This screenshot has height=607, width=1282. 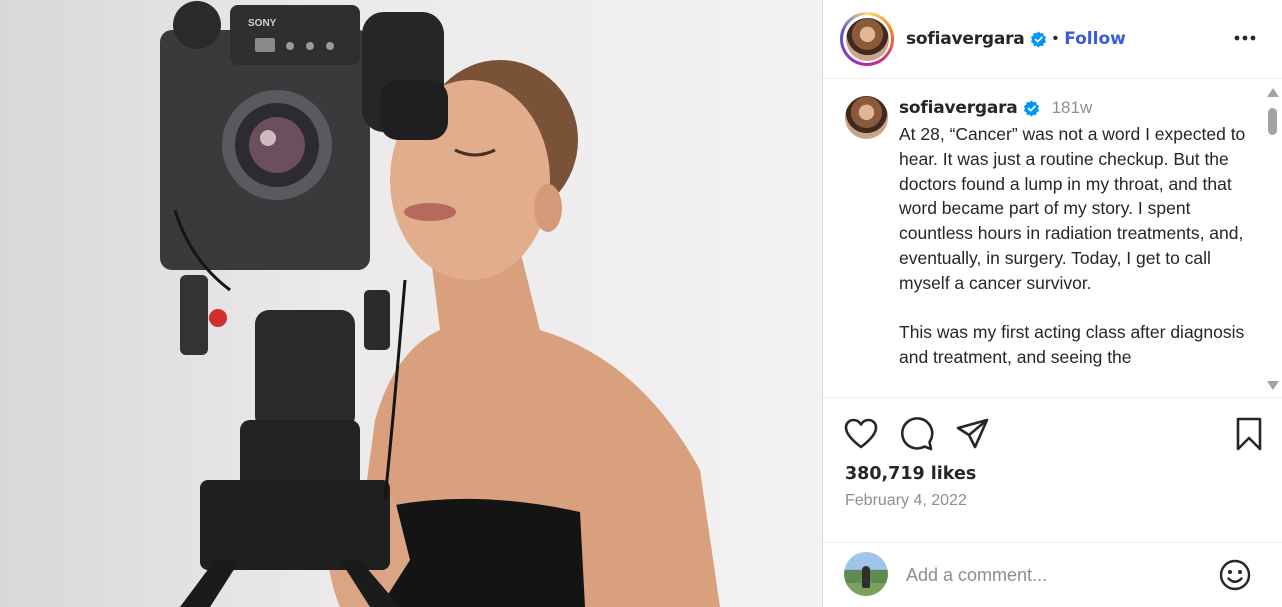 I want to click on post-actions, so click(x=1053, y=434).